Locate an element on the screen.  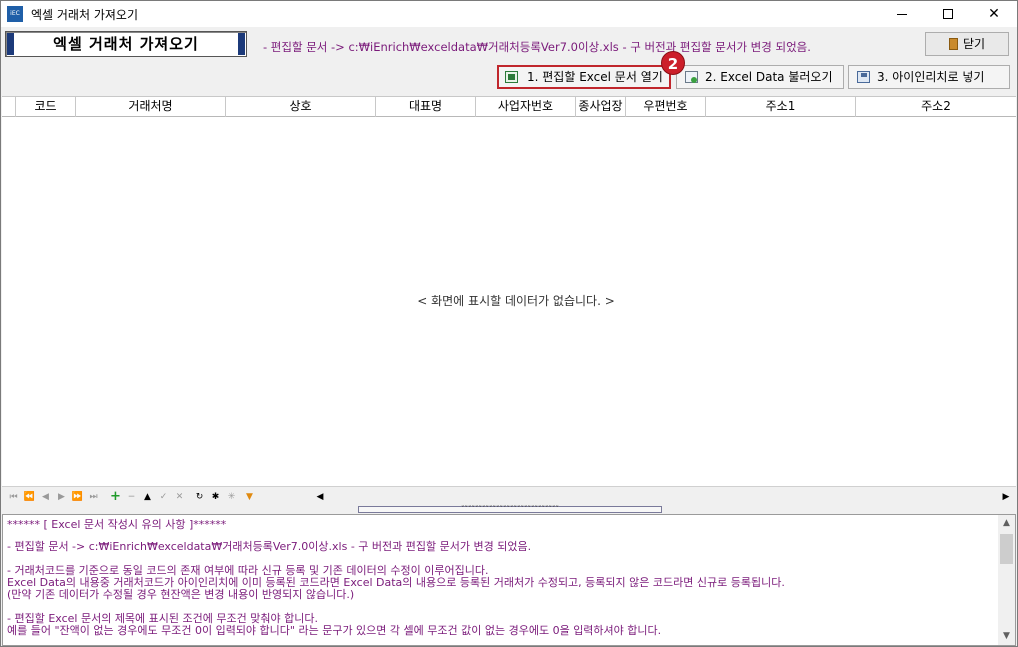
close-icon: ✕ is located at coordinates (994, 14).